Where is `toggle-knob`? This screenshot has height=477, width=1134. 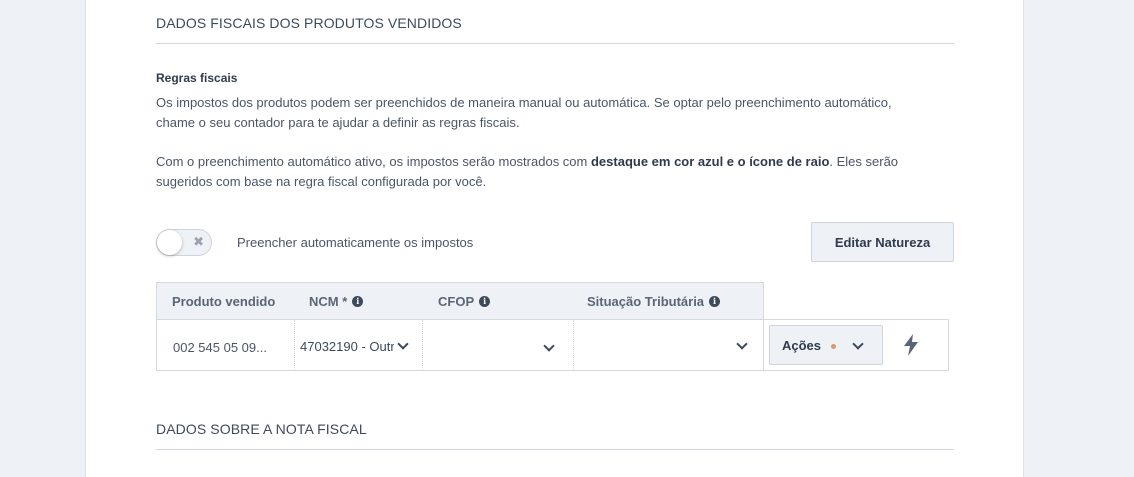 toggle-knob is located at coordinates (169, 242).